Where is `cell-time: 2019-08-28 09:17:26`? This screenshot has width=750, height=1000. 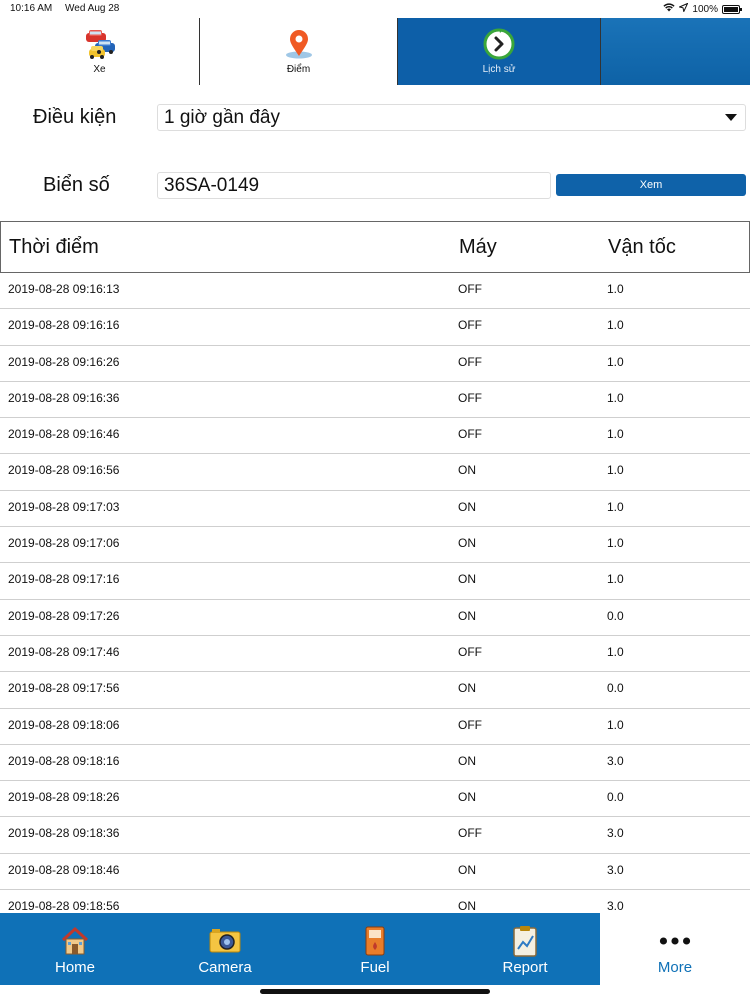 cell-time: 2019-08-28 09:17:26 is located at coordinates (64, 615).